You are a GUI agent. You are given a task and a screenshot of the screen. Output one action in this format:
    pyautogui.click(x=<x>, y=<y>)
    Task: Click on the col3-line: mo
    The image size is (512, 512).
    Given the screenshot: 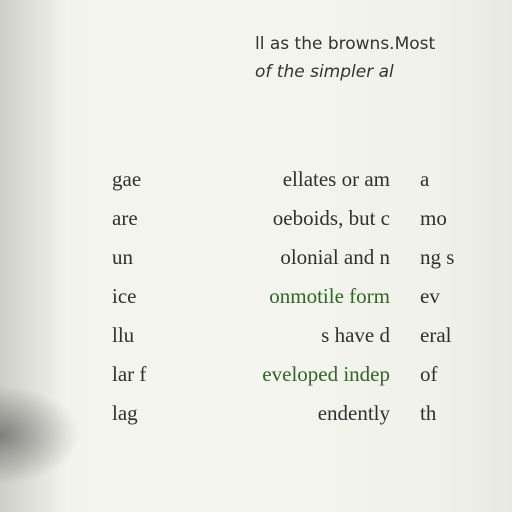 What is the action you would take?
    pyautogui.click(x=433, y=218)
    